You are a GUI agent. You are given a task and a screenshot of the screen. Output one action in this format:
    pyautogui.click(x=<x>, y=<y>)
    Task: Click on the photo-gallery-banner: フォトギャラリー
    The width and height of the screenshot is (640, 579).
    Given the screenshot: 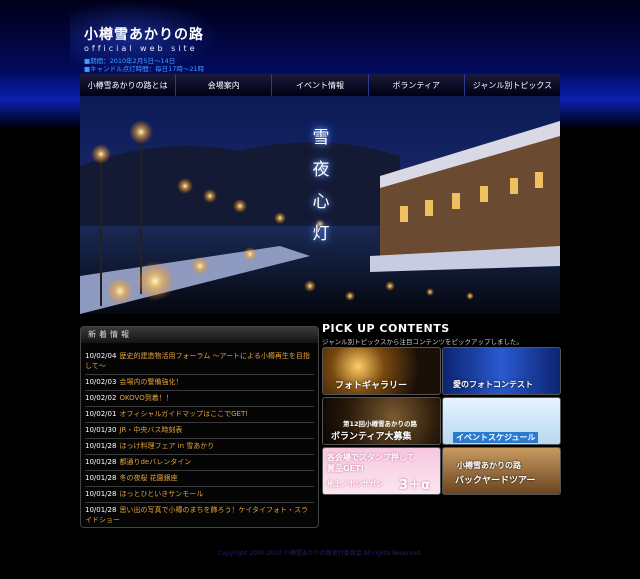 What is the action you would take?
    pyautogui.click(x=381, y=371)
    